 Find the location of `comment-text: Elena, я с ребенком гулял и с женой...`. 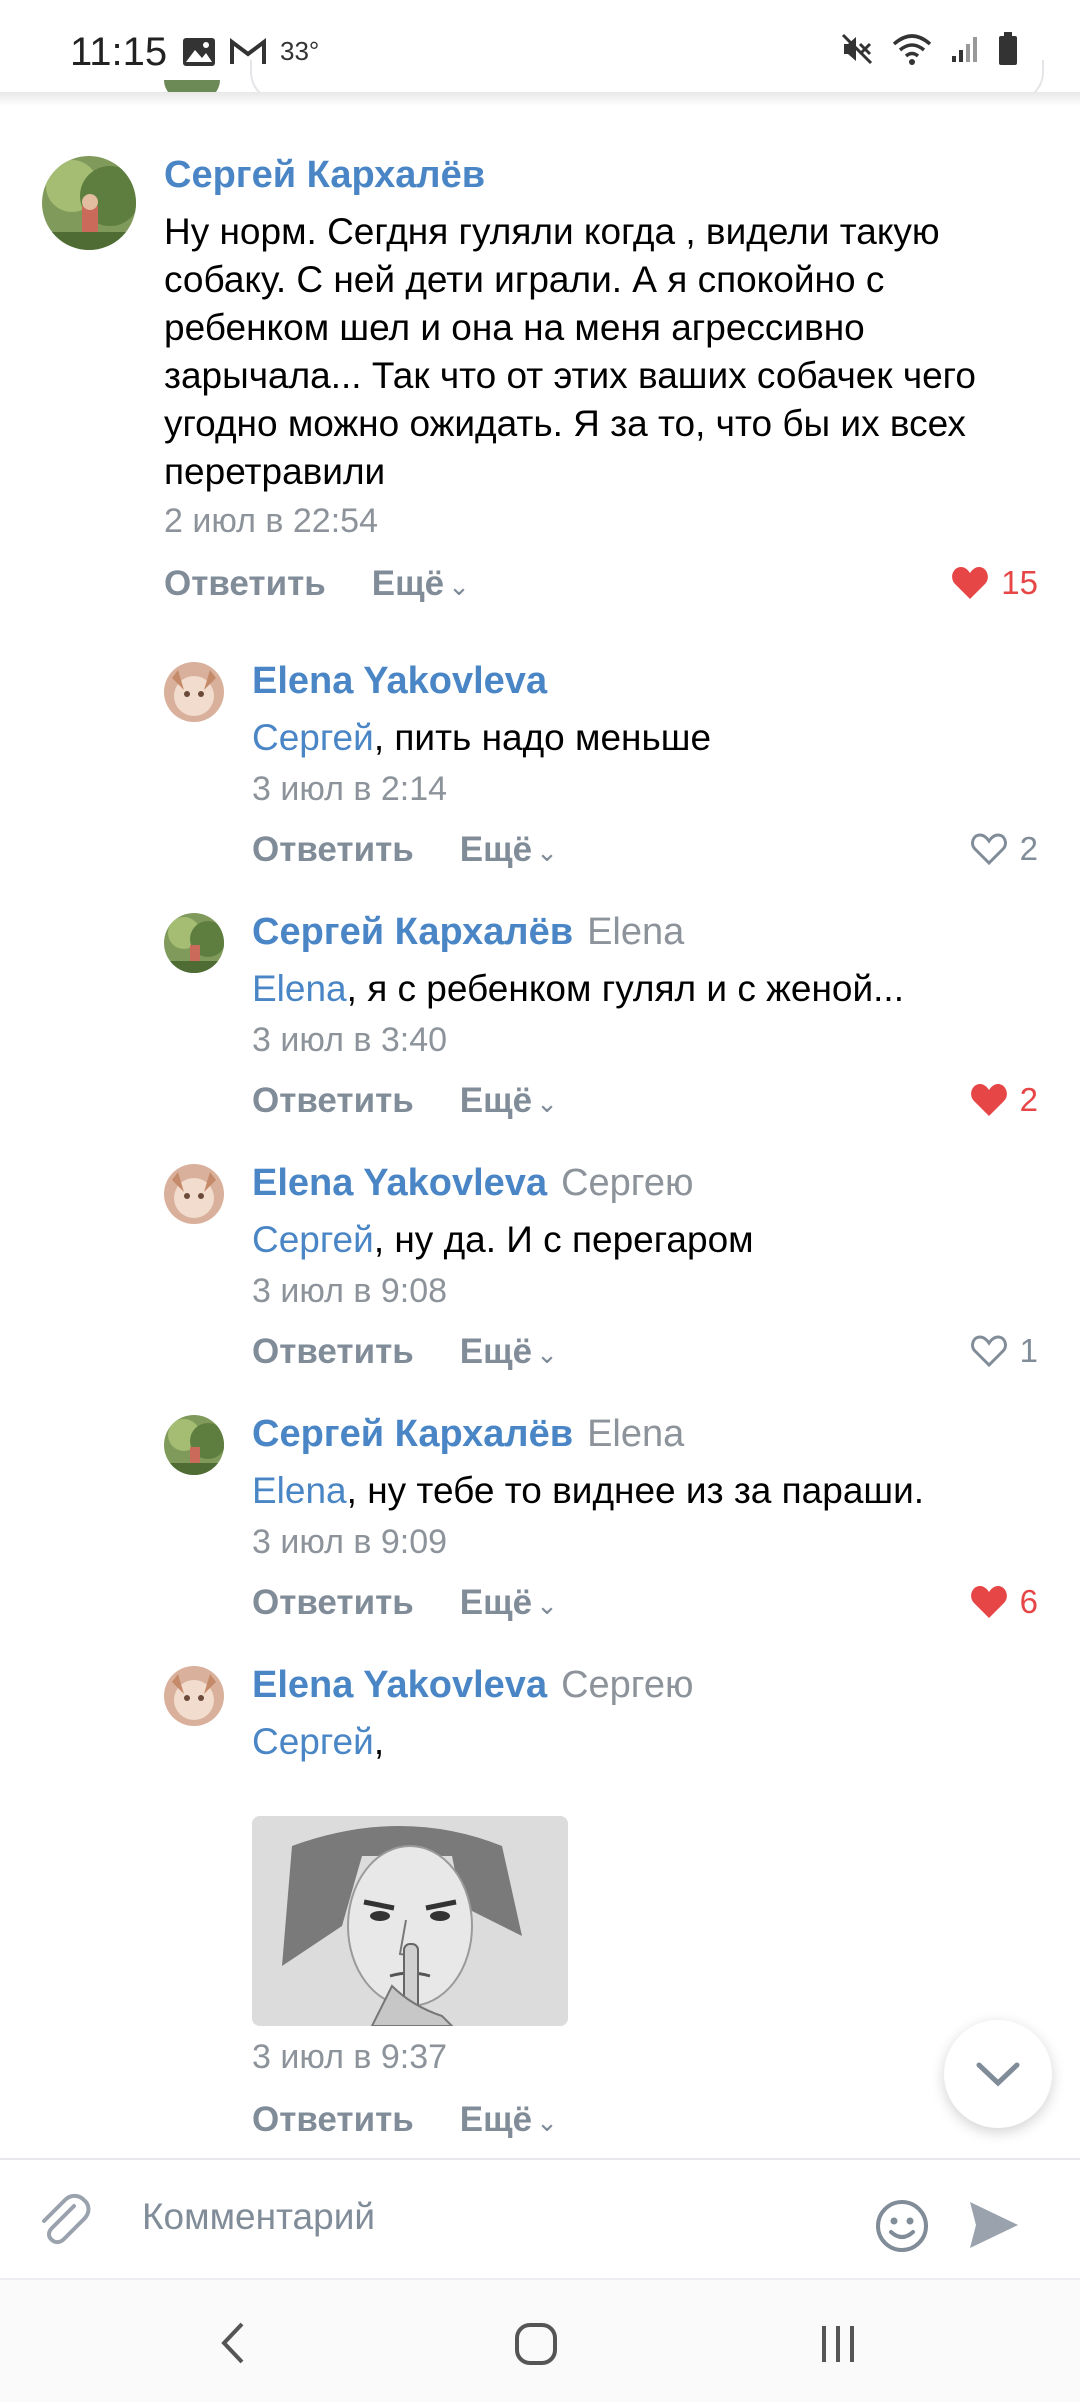

comment-text: Elena, я с ребенком гулял и с женой... is located at coordinates (652, 989).